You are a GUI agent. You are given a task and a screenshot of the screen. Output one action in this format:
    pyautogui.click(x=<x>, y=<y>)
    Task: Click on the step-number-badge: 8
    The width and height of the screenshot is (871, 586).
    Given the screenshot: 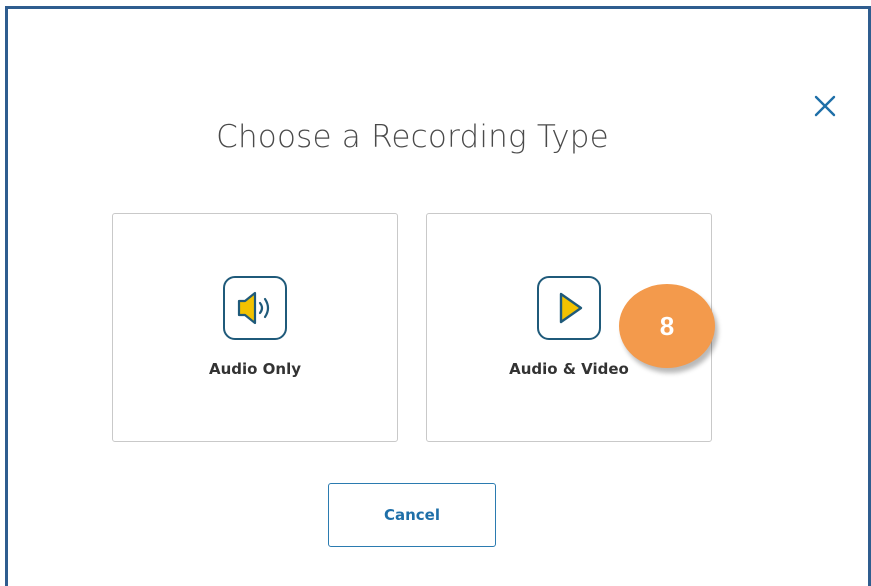 What is the action you would take?
    pyautogui.click(x=667, y=326)
    